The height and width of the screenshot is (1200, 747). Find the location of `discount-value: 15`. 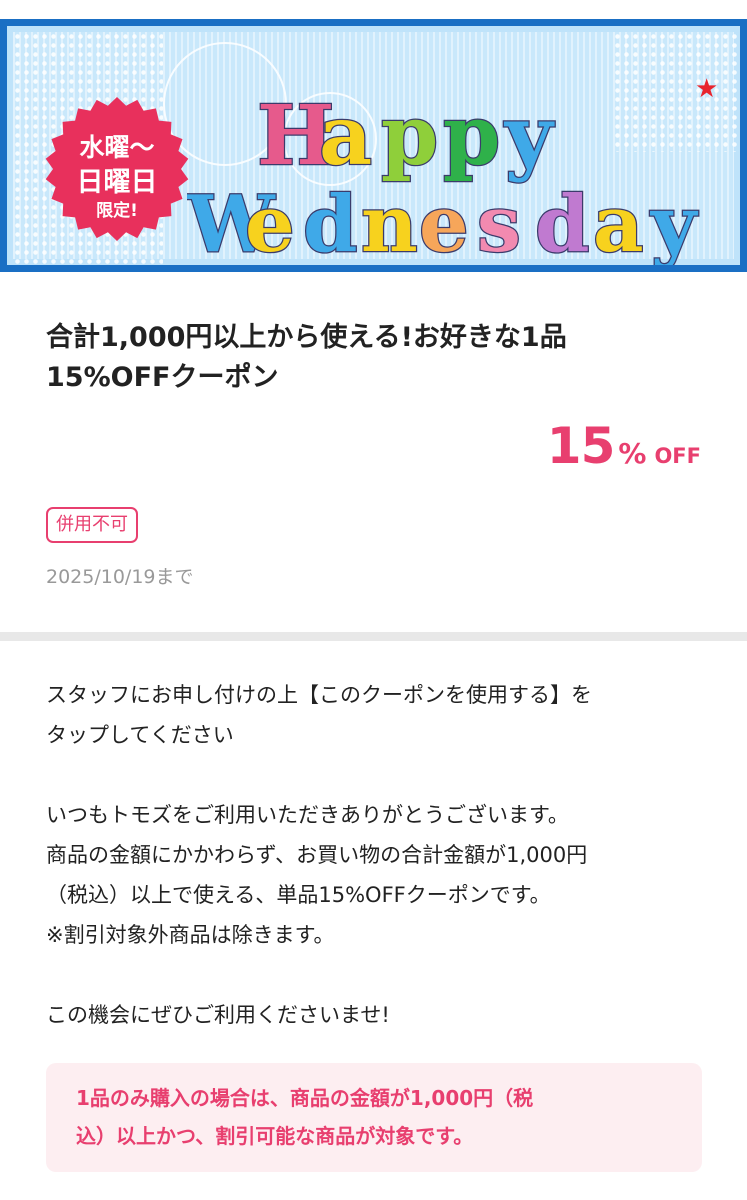

discount-value: 15 is located at coordinates (581, 446).